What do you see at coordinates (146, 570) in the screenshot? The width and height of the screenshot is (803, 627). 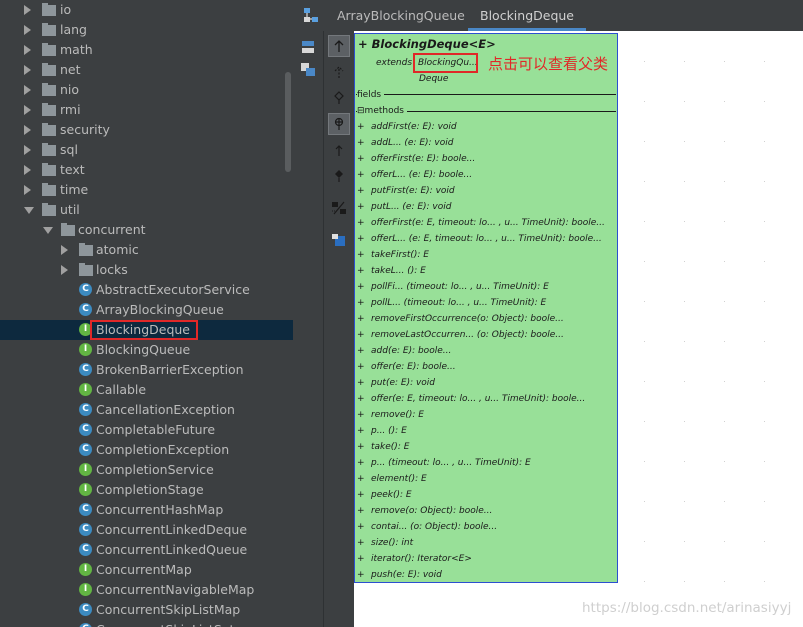 I see `tree-class-item: I ConcurrentMap` at bounding box center [146, 570].